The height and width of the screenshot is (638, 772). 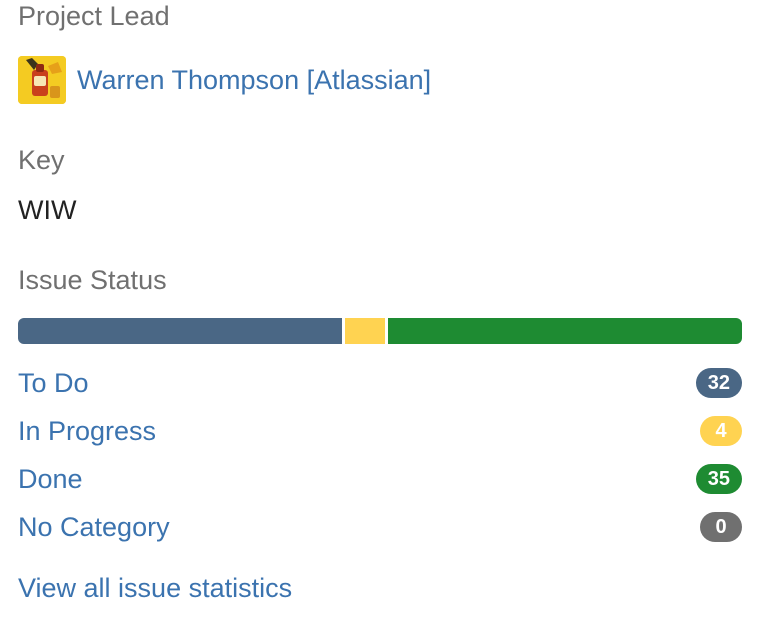 I want to click on project-lead-row: Warren Thompson [Atlassian], so click(x=380, y=80).